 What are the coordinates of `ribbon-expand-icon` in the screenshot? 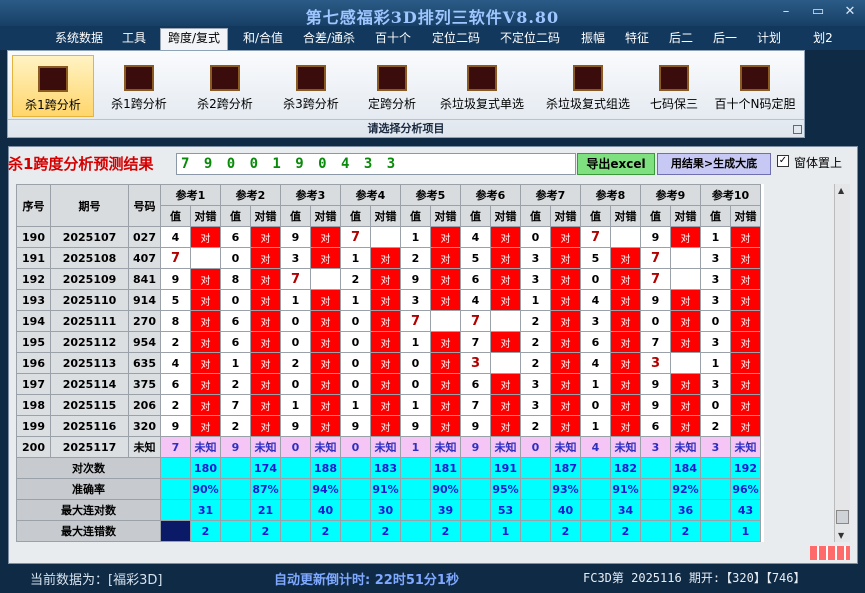 It's located at (797, 129).